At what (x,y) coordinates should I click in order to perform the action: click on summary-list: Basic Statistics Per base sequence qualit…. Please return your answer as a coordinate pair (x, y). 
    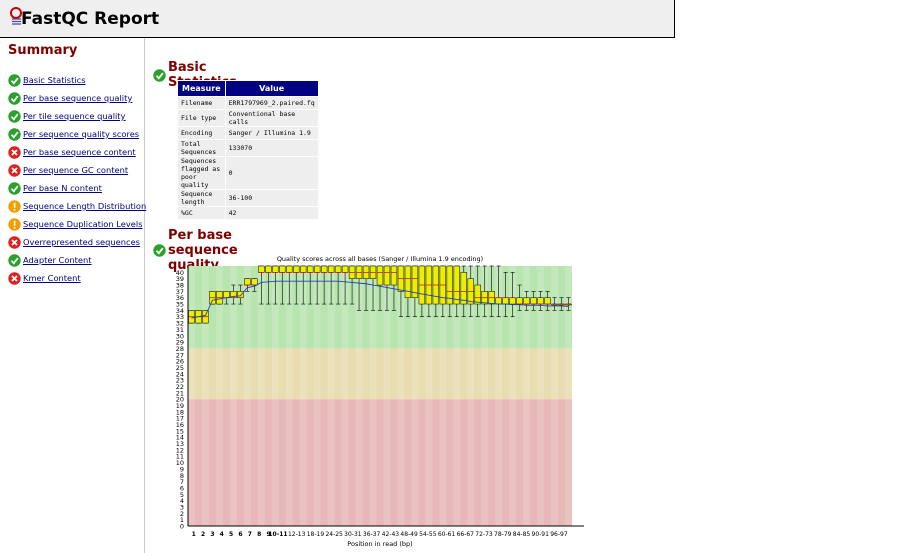
    Looking at the image, I should click on (77, 179).